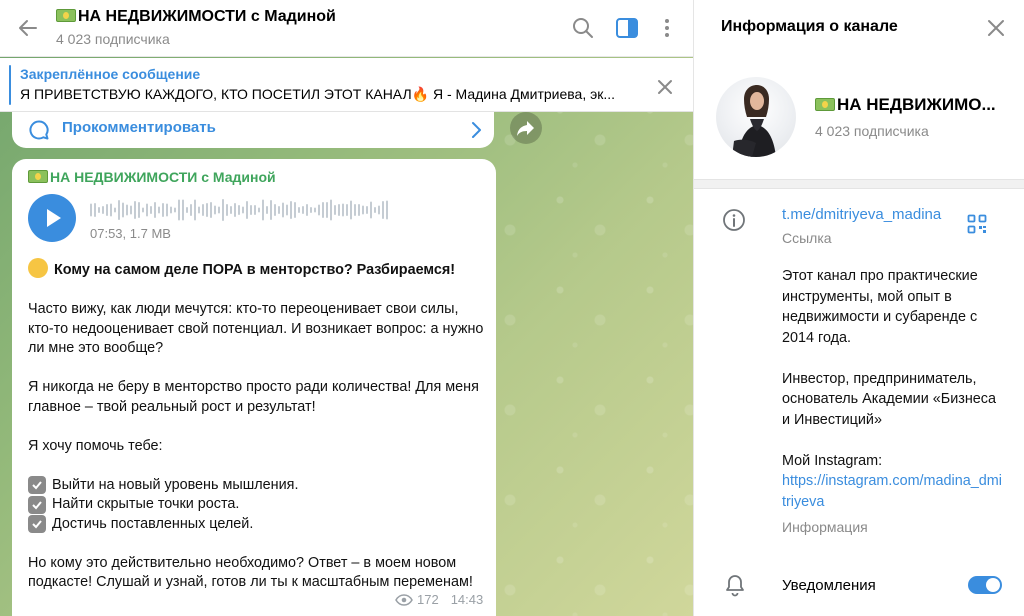 This screenshot has height=616, width=1024. I want to click on bell-icon, so click(735, 586).